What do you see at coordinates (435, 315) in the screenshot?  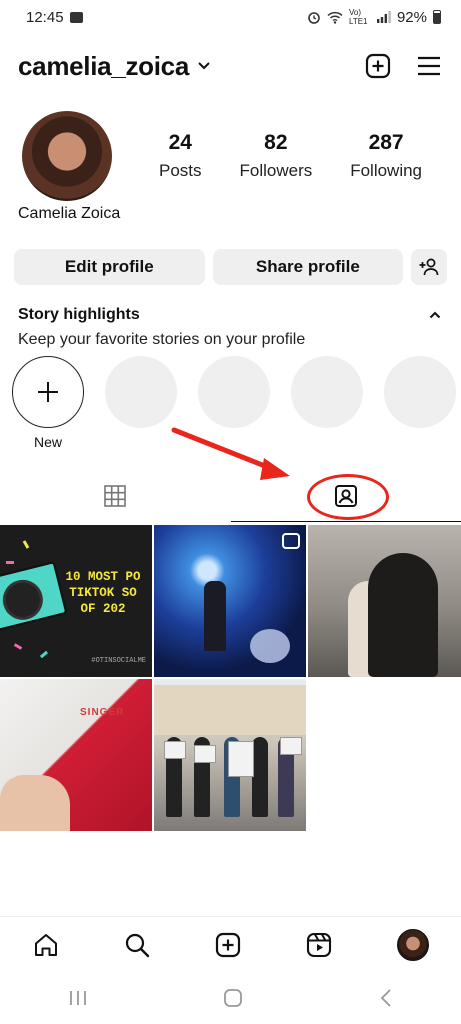 I see `chevron-up-icon` at bounding box center [435, 315].